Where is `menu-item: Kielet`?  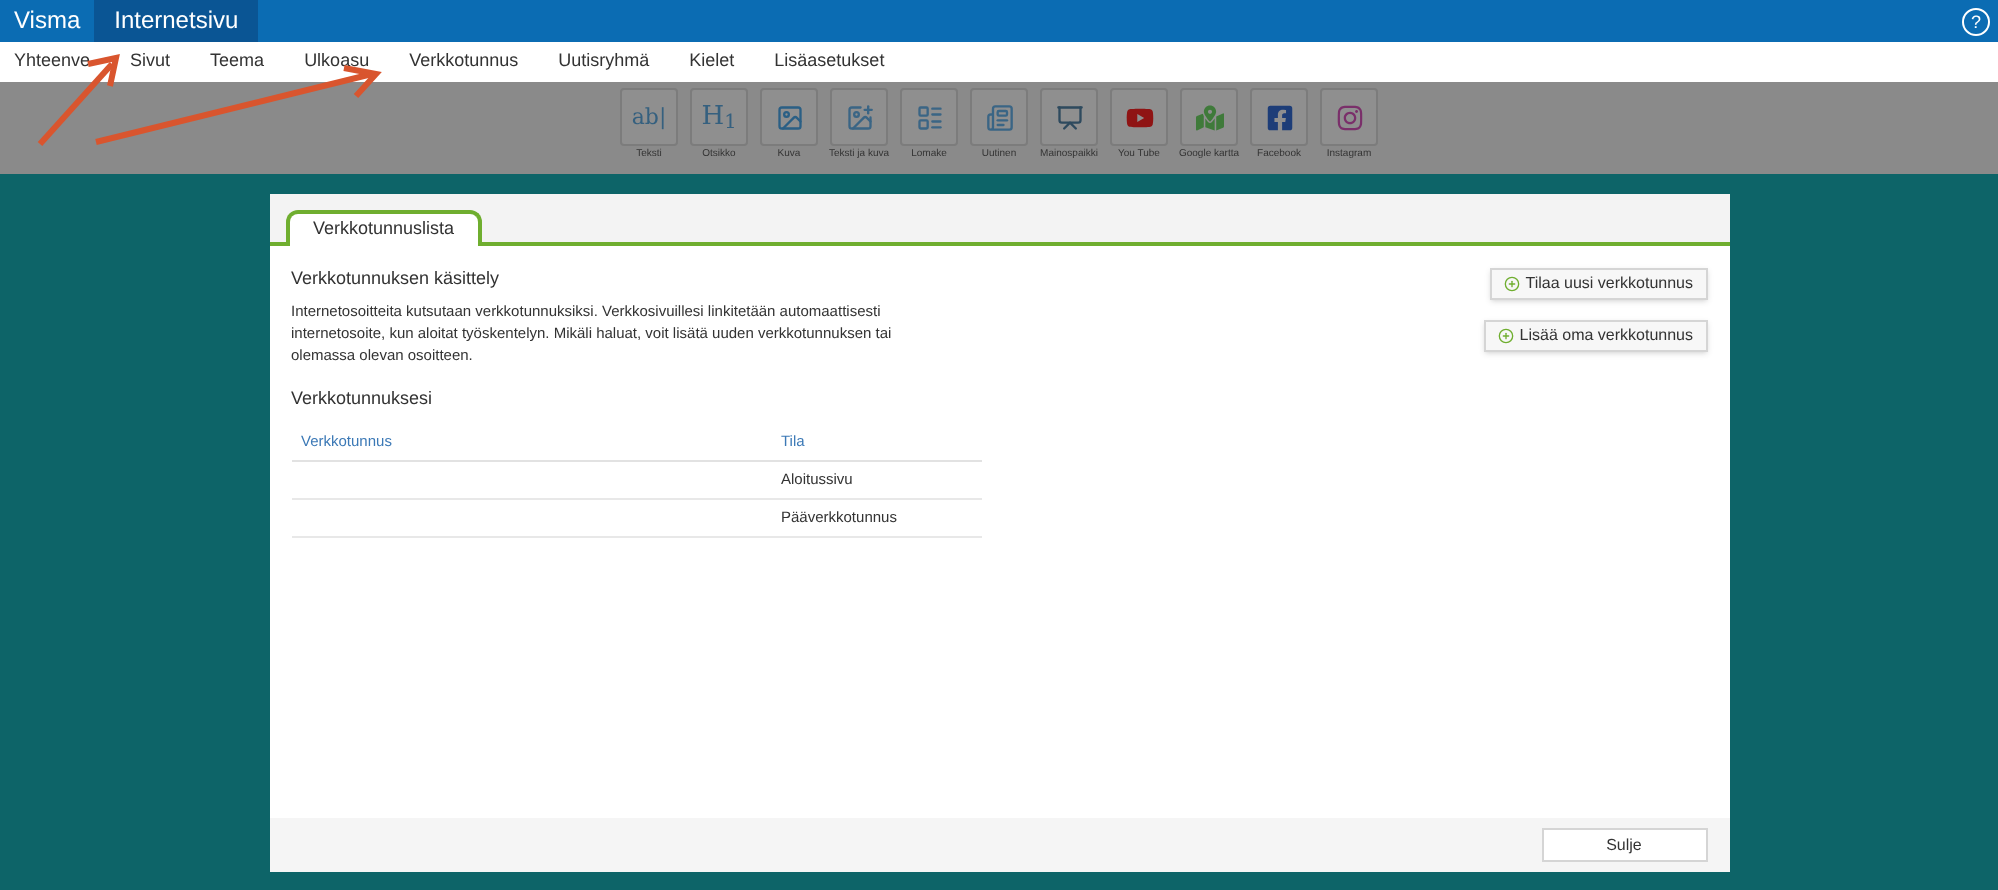
menu-item: Kielet is located at coordinates (712, 62).